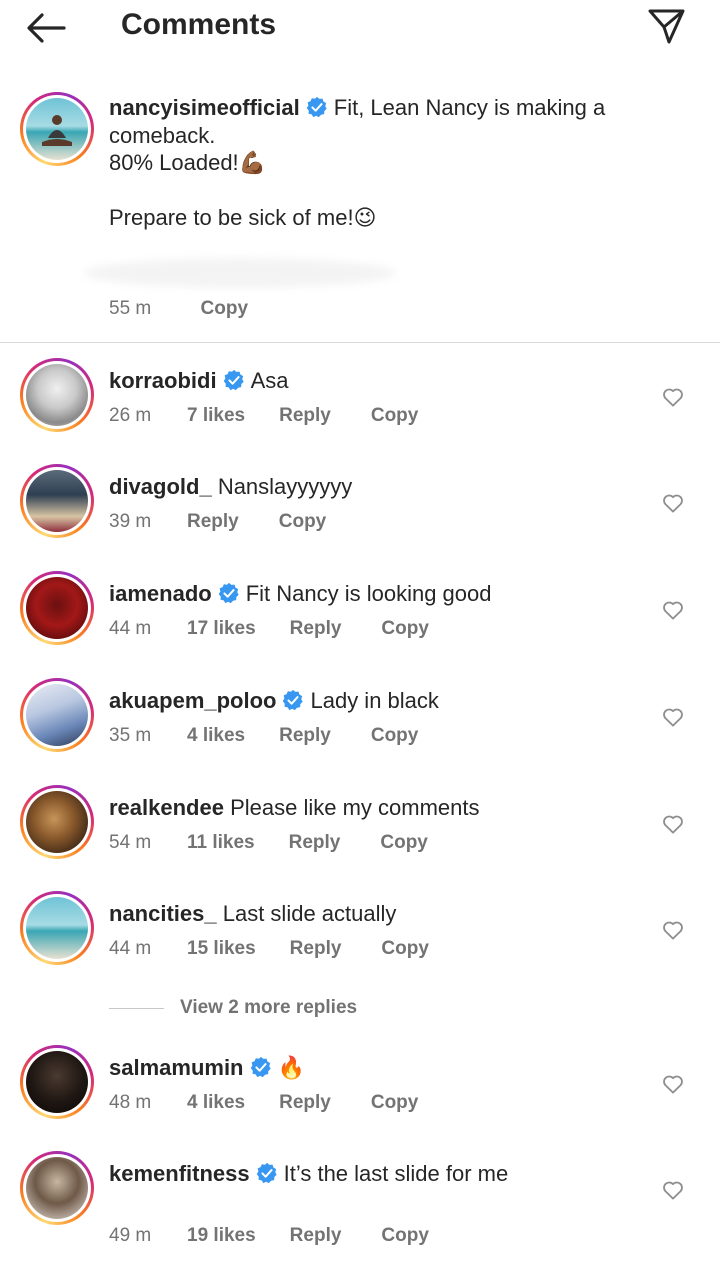  What do you see at coordinates (188, 162) in the screenshot?
I see `caption-line: 80% Loaded!💪🏾` at bounding box center [188, 162].